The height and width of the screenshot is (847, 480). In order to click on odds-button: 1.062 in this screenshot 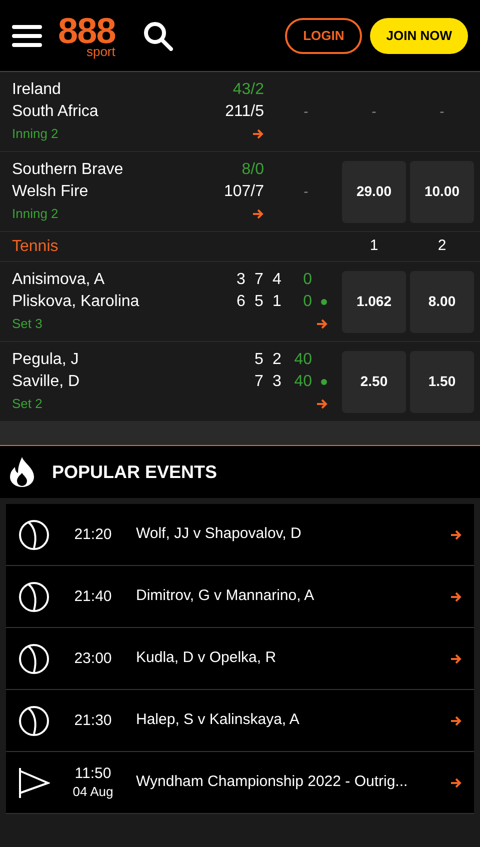, I will do `click(374, 301)`.